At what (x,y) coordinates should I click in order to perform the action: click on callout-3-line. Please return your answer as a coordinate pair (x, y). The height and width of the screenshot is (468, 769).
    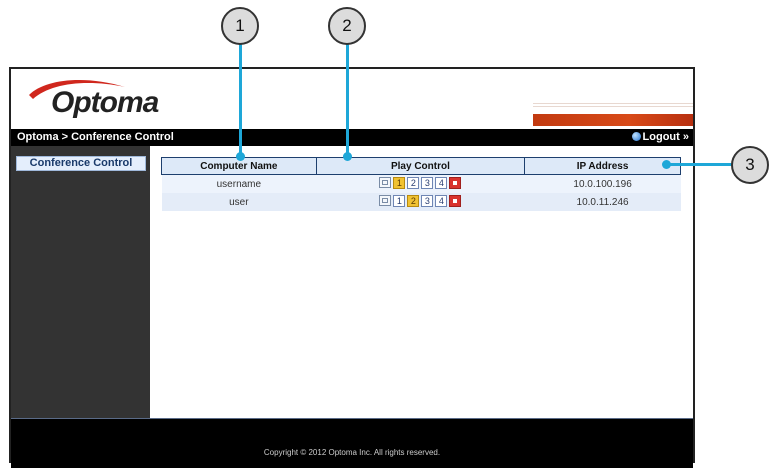
    Looking at the image, I should click on (703, 164).